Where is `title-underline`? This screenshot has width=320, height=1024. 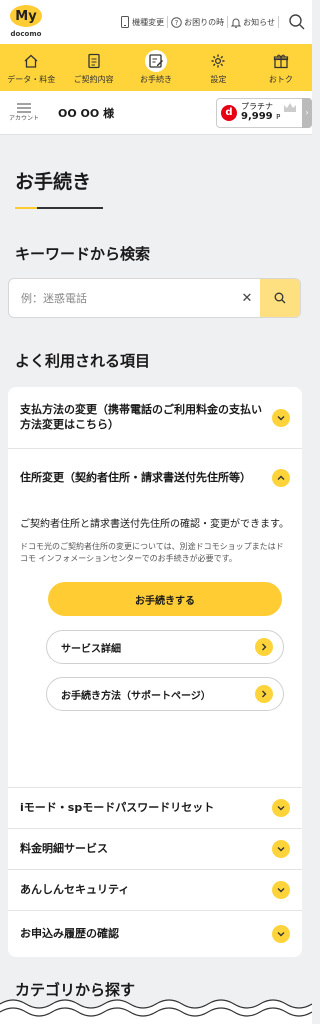 title-underline is located at coordinates (59, 208).